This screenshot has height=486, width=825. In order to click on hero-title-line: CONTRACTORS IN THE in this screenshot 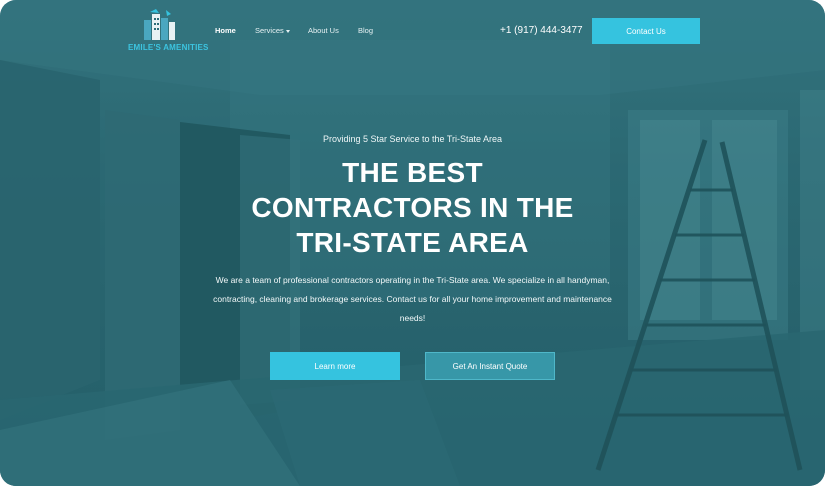, I will do `click(412, 207)`.